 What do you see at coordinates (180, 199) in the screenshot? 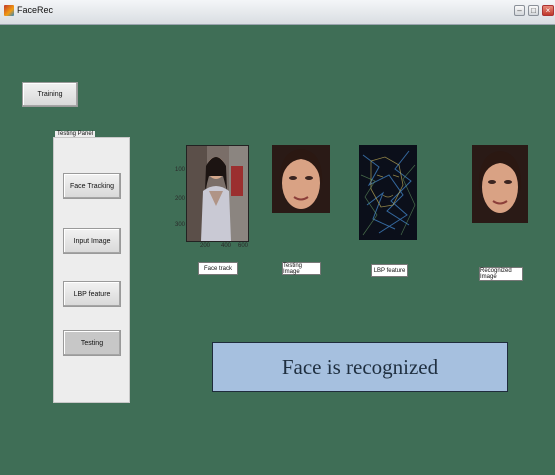
I see `y-tick-label: 200` at bounding box center [180, 199].